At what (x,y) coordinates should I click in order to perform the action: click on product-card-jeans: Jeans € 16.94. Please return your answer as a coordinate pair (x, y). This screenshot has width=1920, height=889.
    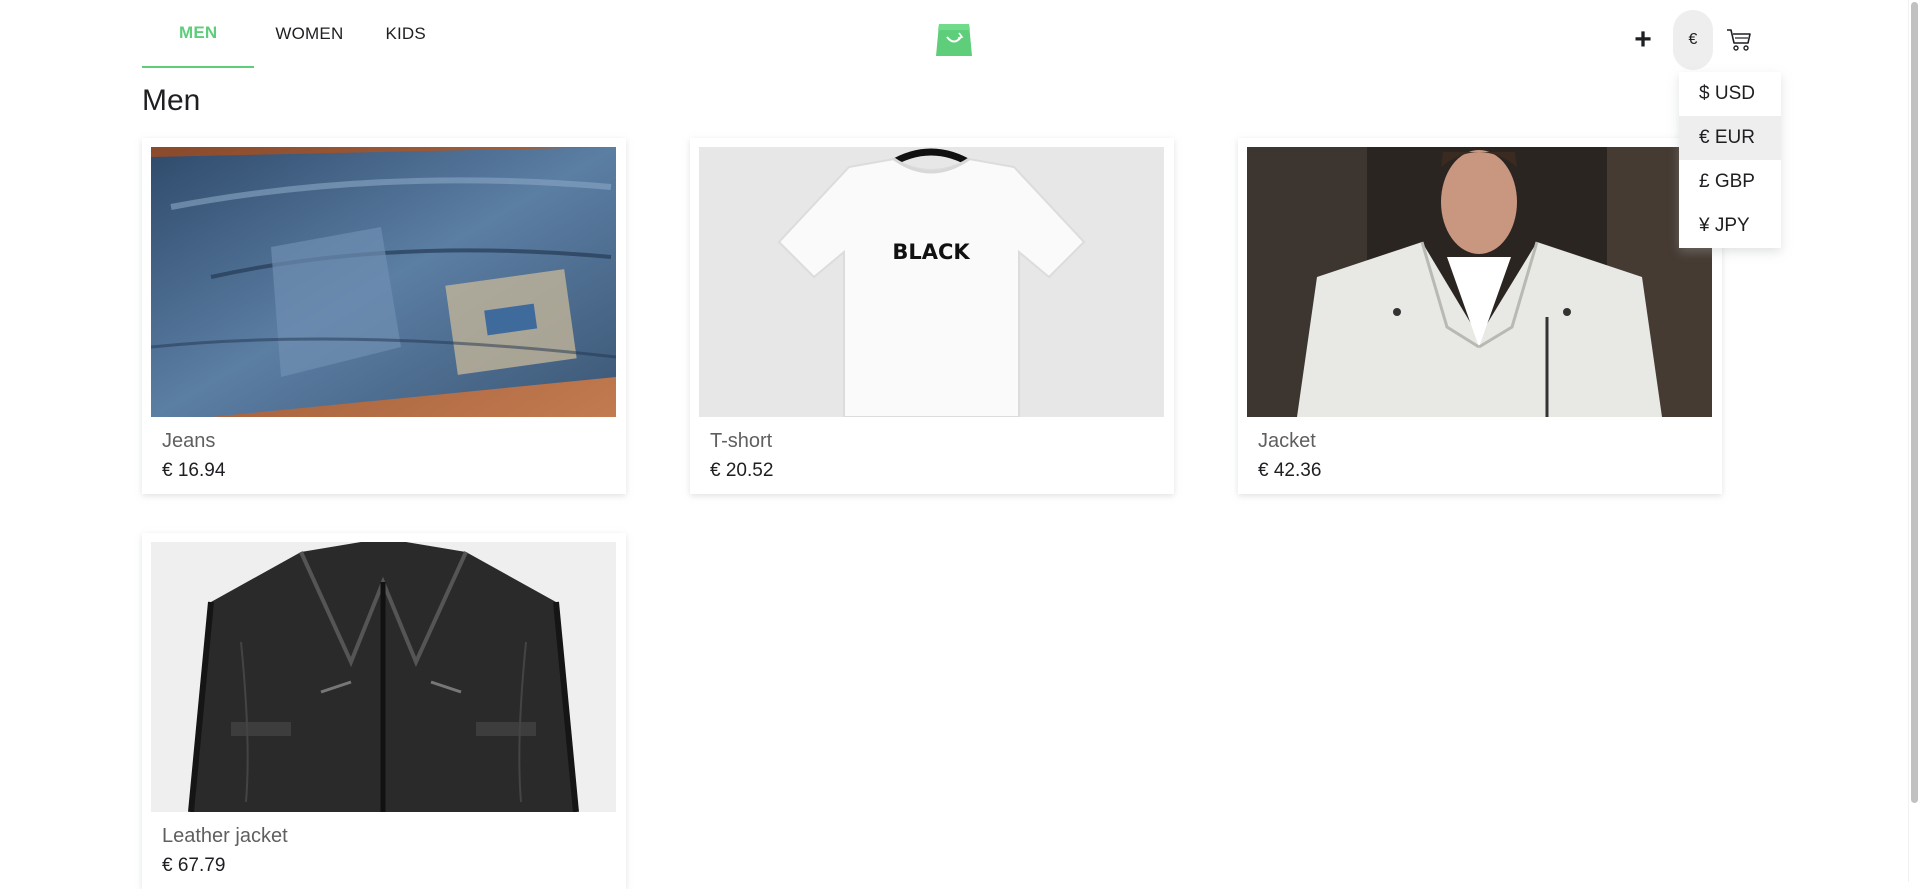
    Looking at the image, I should click on (384, 316).